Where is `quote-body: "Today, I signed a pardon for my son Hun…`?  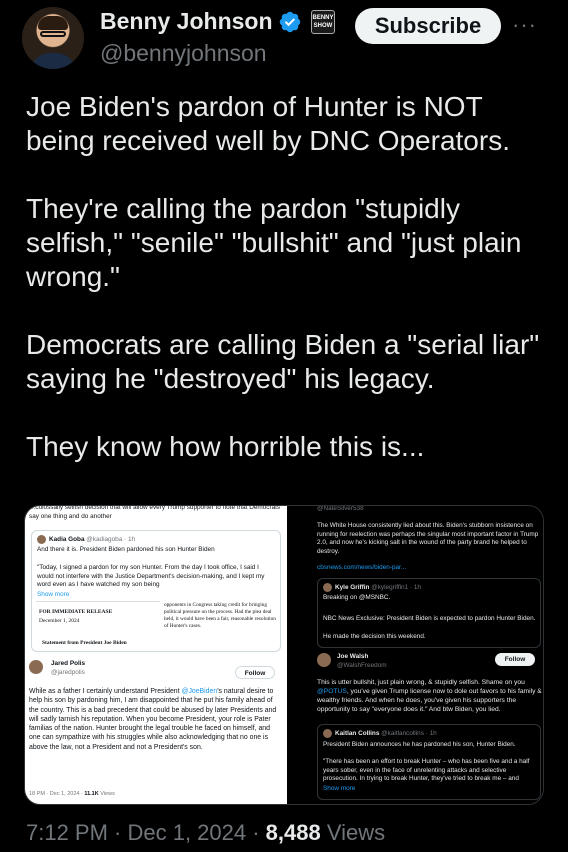
quote-body: "Today, I signed a pardon for my son Hun… is located at coordinates (151, 576).